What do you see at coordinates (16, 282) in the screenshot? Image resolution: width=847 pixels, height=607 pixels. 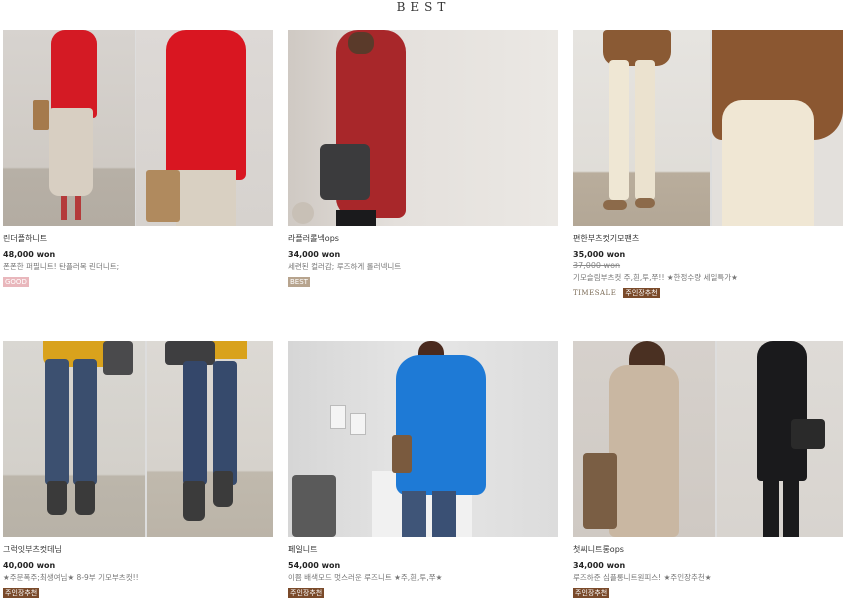 I see `good-badge: GOOD` at bounding box center [16, 282].